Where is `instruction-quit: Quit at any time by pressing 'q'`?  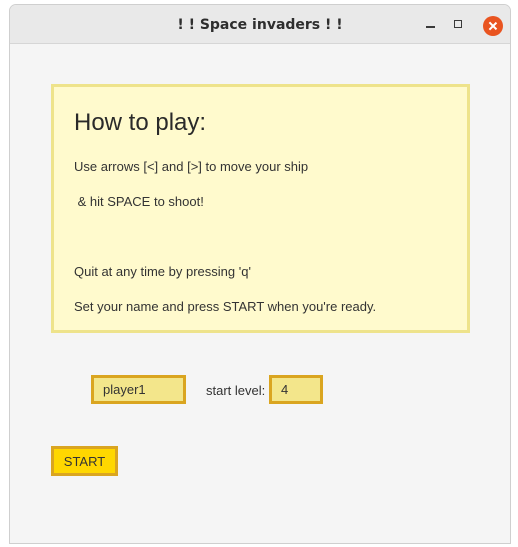
instruction-quit: Quit at any time by pressing 'q' is located at coordinates (162, 271).